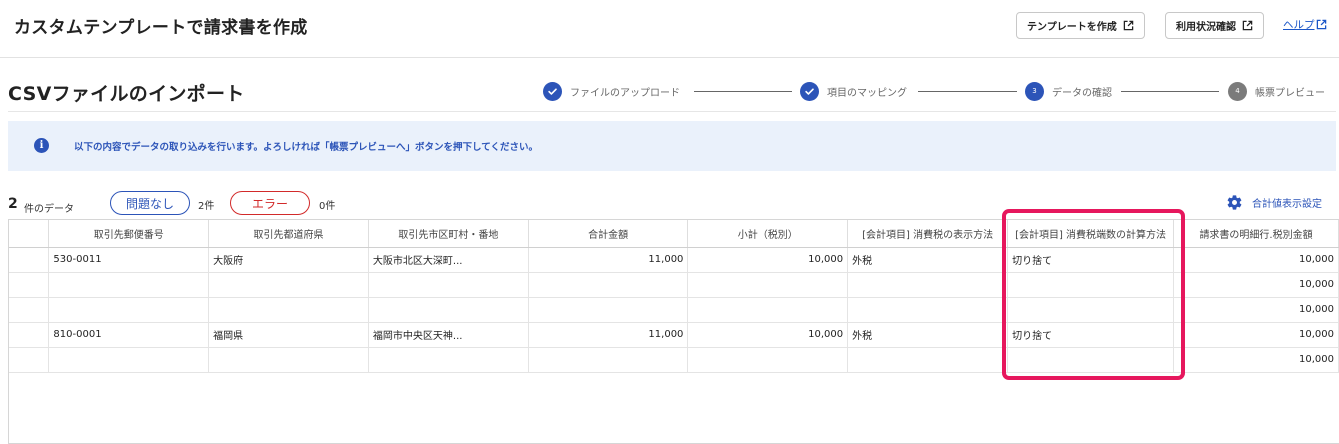 This screenshot has height=444, width=1339. What do you see at coordinates (288, 234) in the screenshot?
I see `column-header: 取引先都道府県` at bounding box center [288, 234].